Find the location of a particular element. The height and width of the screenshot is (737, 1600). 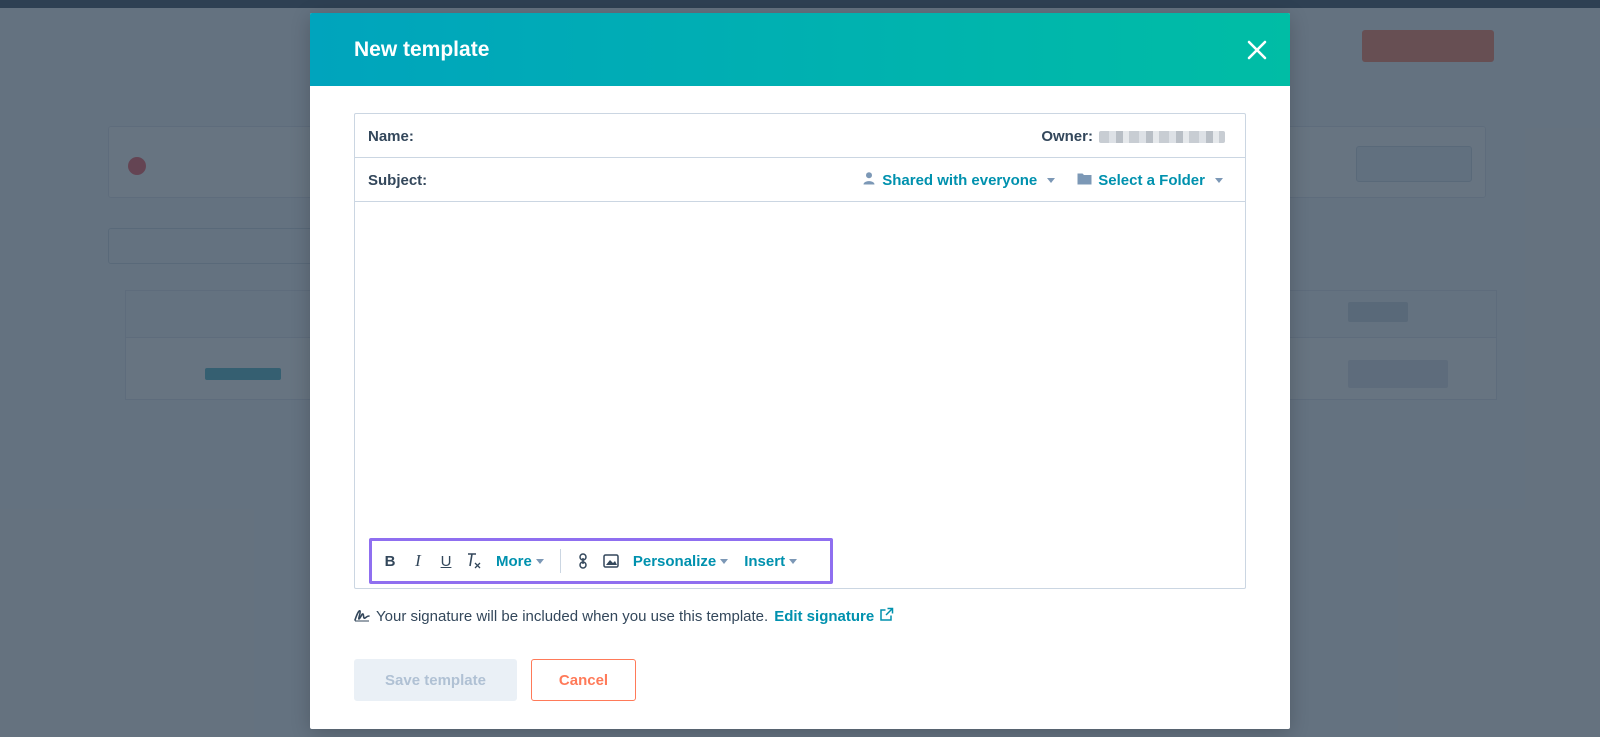

italic-button: I is located at coordinates (418, 561).